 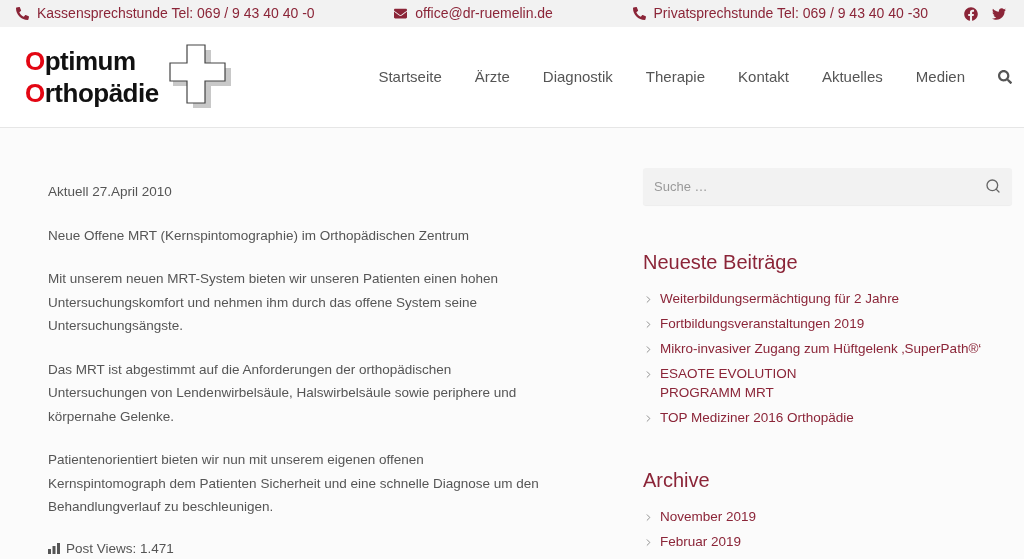 What do you see at coordinates (110, 192) in the screenshot?
I see `article-paragraph: Aktuell 27.April 2010` at bounding box center [110, 192].